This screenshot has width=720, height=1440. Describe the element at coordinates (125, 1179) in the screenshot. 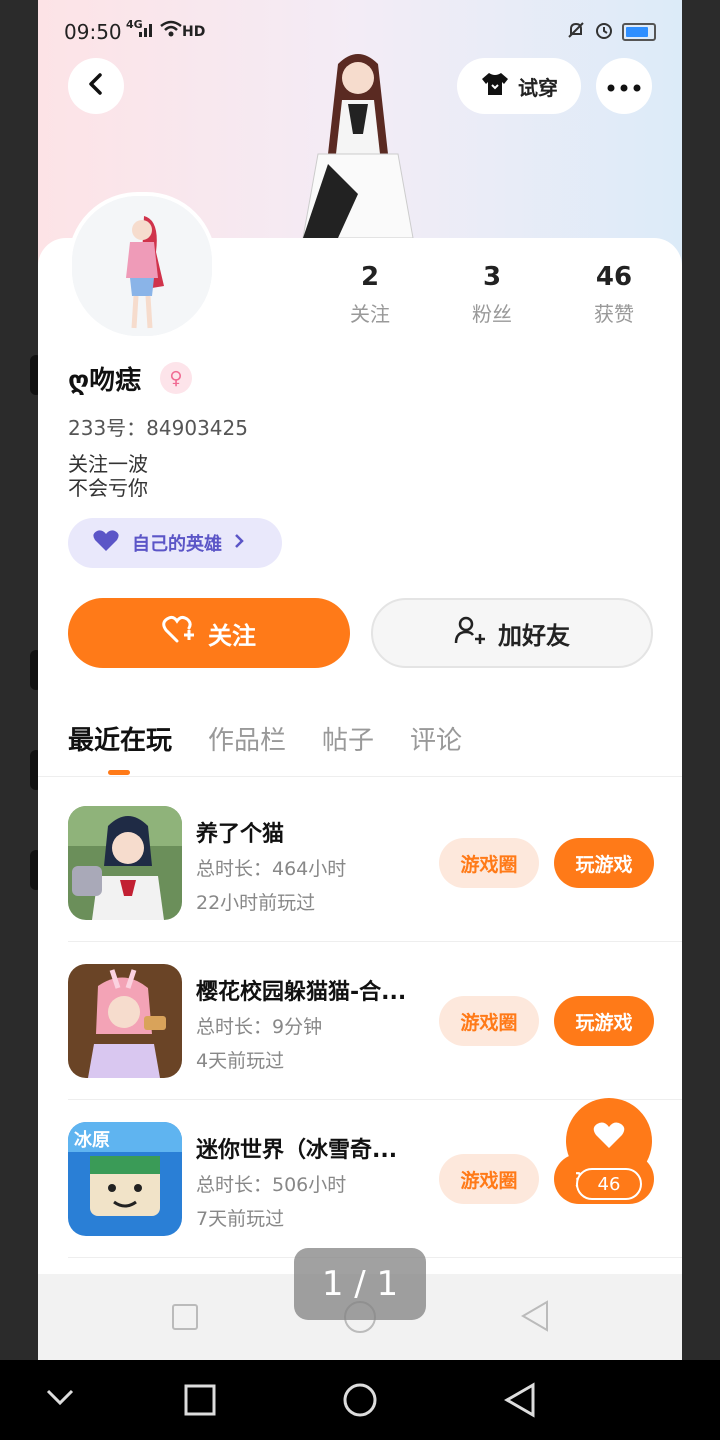

I see `game-thumbnail: 冰原` at that location.